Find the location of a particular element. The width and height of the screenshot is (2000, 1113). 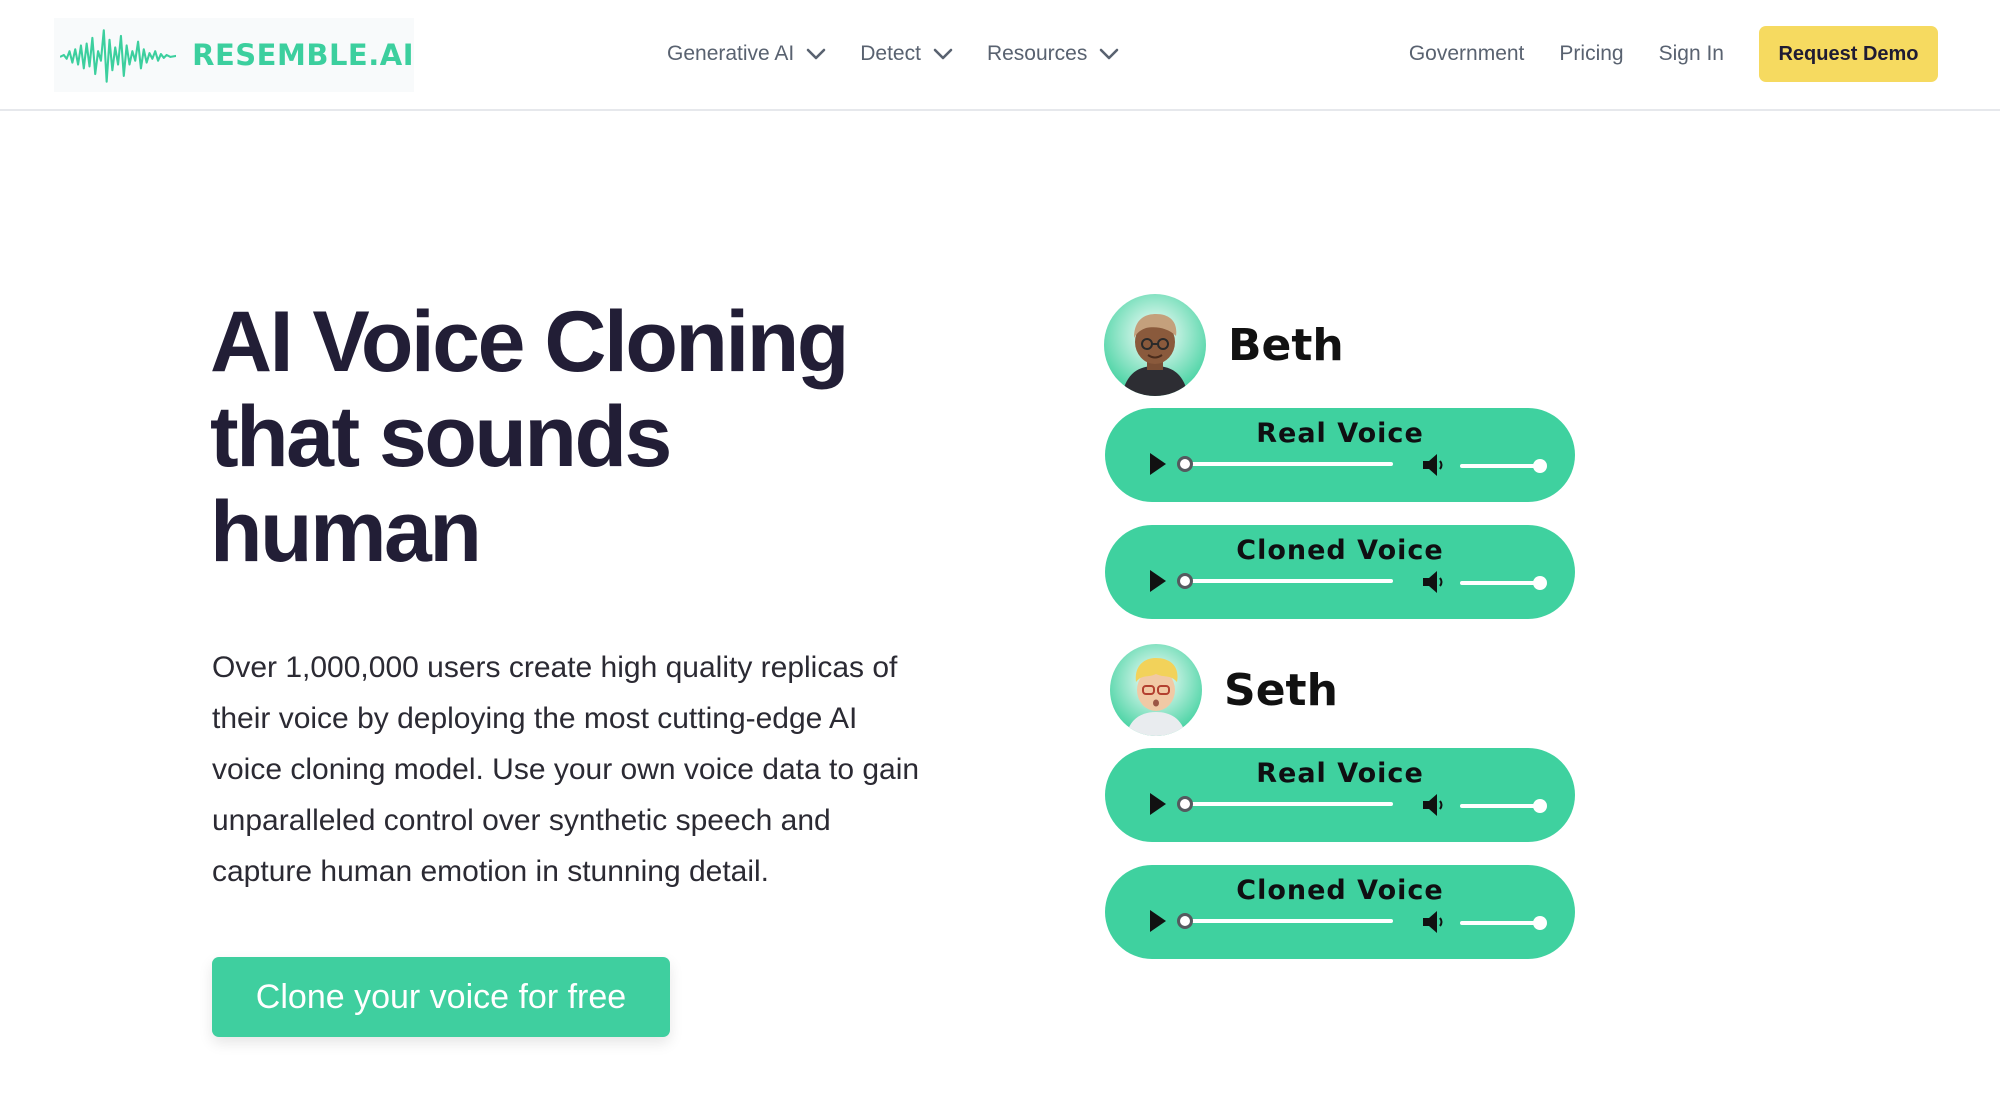

hero-title-line: AI Voice Cloning is located at coordinates (529, 342).